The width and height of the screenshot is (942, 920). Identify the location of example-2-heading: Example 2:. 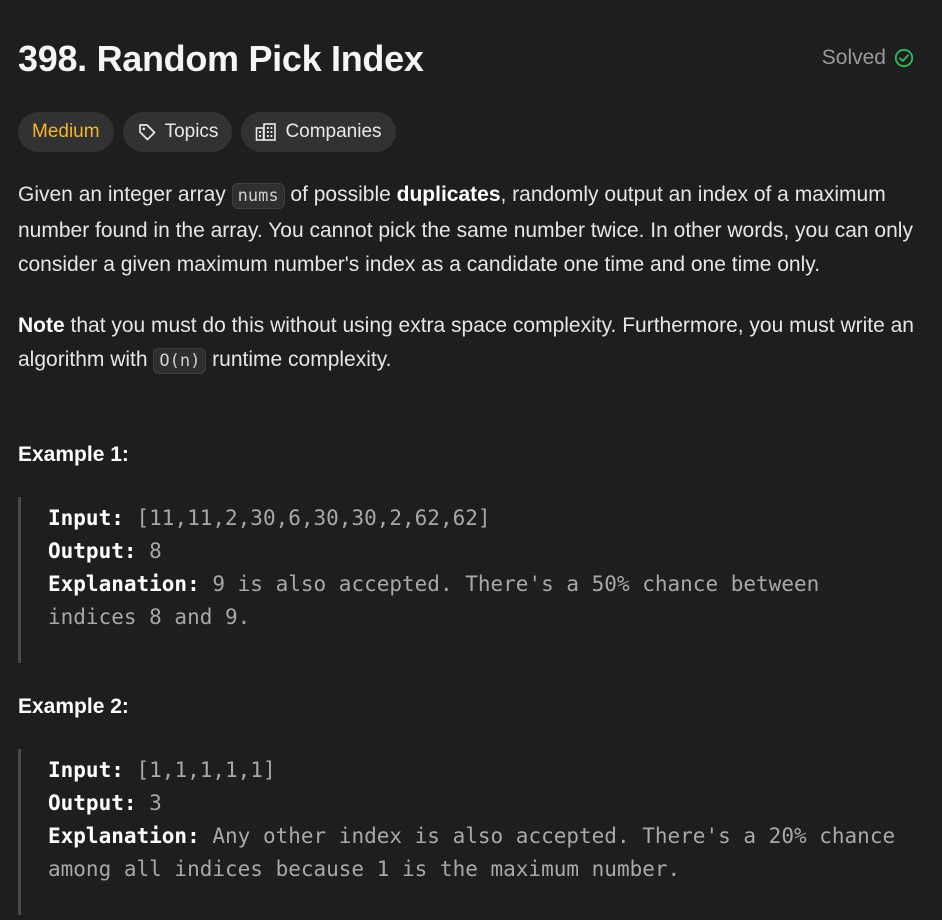
(73, 706).